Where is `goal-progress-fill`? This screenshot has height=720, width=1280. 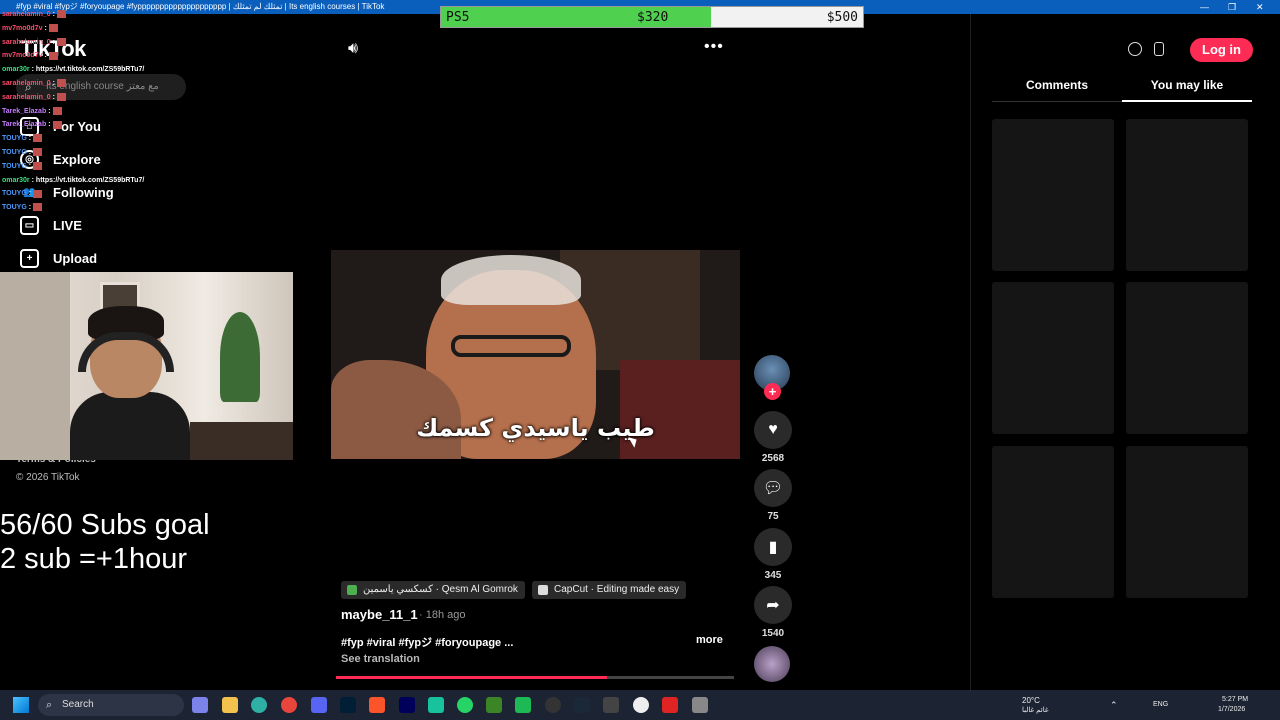
goal-progress-fill is located at coordinates (576, 17).